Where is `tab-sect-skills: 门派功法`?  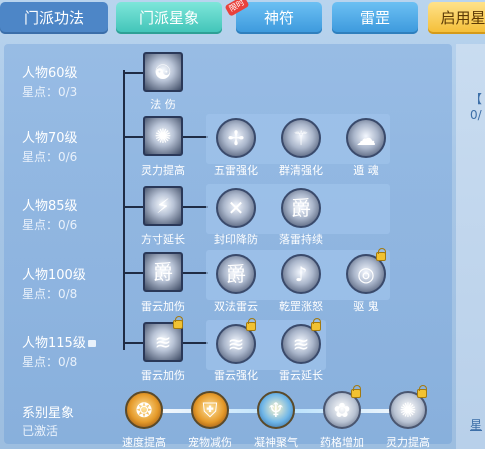
tab-sect-skills: 门派功法 is located at coordinates (54, 18).